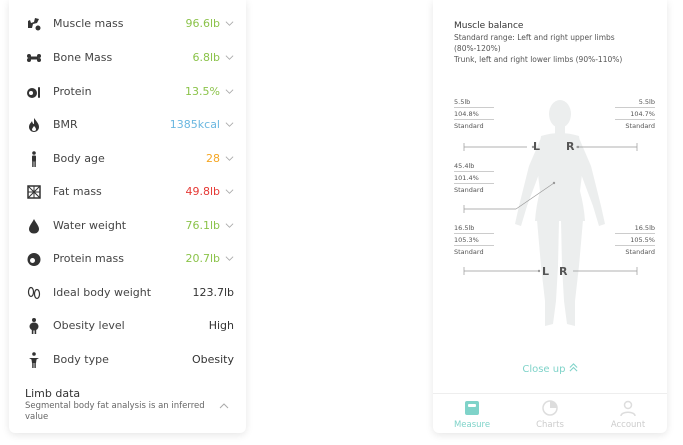  Describe the element at coordinates (89, 325) in the screenshot. I see `metric-label: Obesity level` at that location.